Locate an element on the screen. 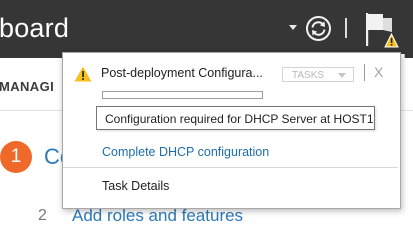 Image resolution: width=413 pixels, height=240 pixels. step-number-badge: 1 is located at coordinates (16, 157).